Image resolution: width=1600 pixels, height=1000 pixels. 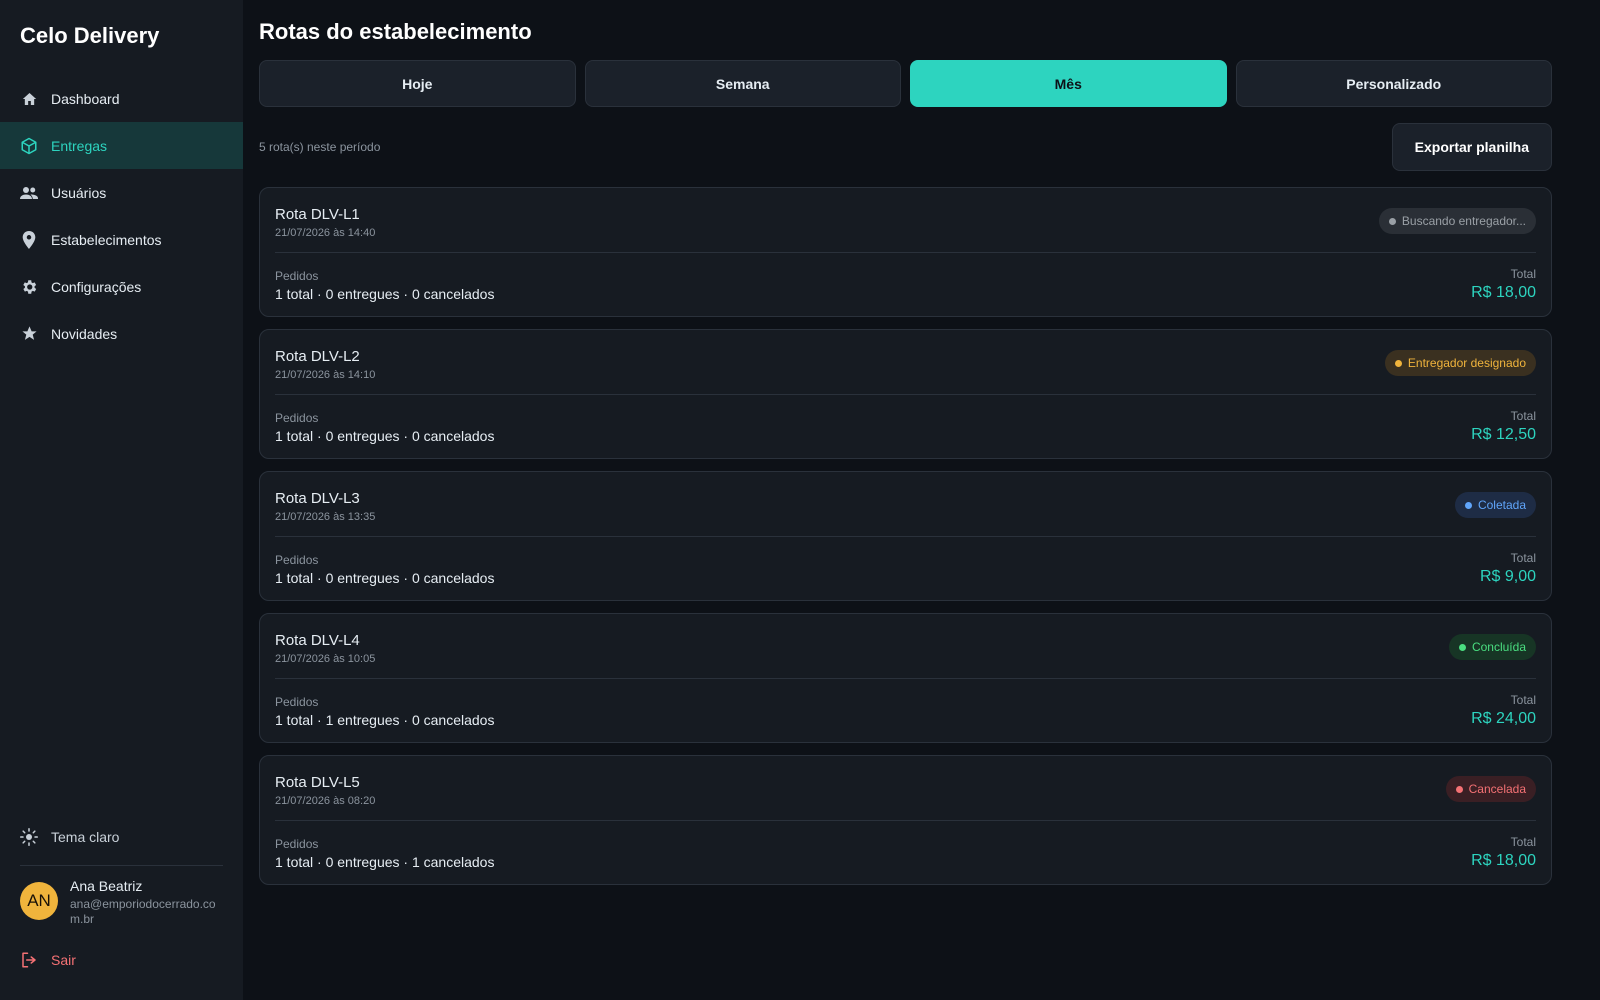 What do you see at coordinates (1393, 83) in the screenshot?
I see `tab-personalizado: Personalizado` at bounding box center [1393, 83].